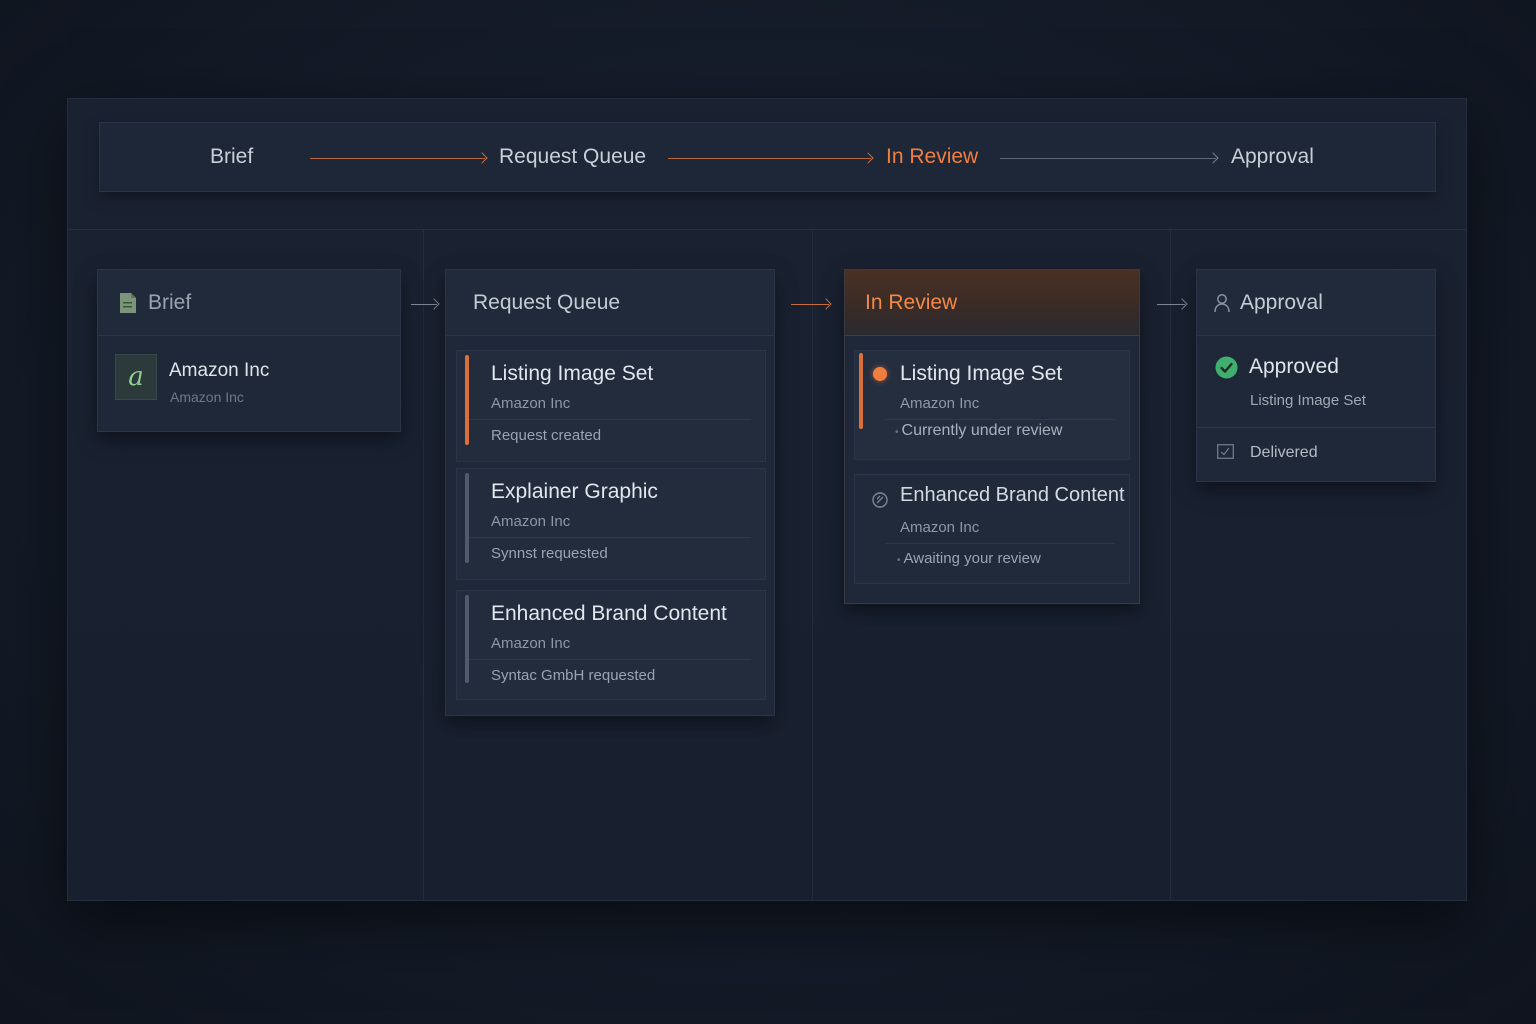  I want to click on pipeline-bar: Brief Request Queue In Review Approval, so click(767, 157).